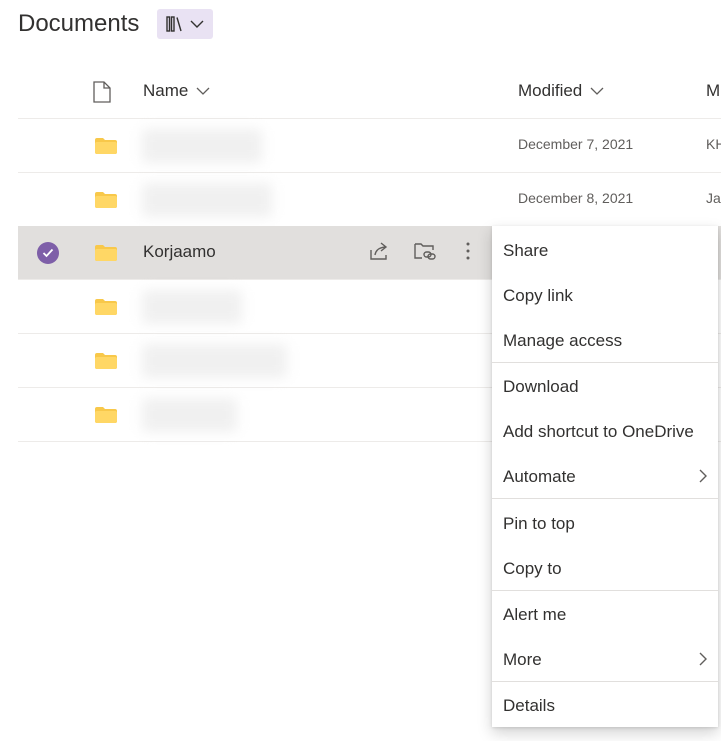  I want to click on share-icon, so click(379, 251).